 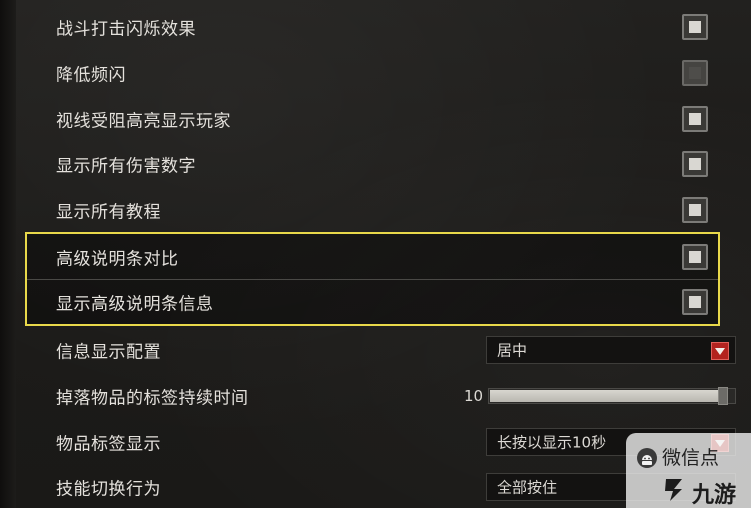 What do you see at coordinates (373, 257) in the screenshot?
I see `setting-advanced-tooltip-contrast: 高级说明条对比` at bounding box center [373, 257].